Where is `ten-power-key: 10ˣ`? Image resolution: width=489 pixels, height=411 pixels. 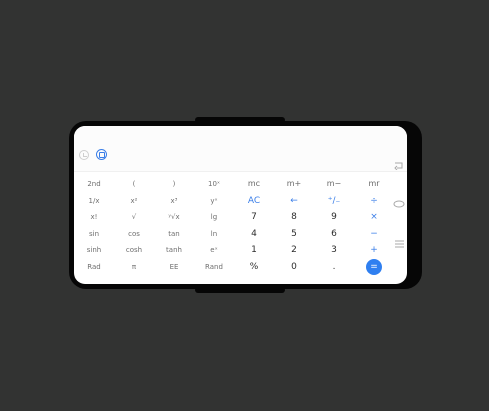
ten-power-key: 10ˣ is located at coordinates (214, 184).